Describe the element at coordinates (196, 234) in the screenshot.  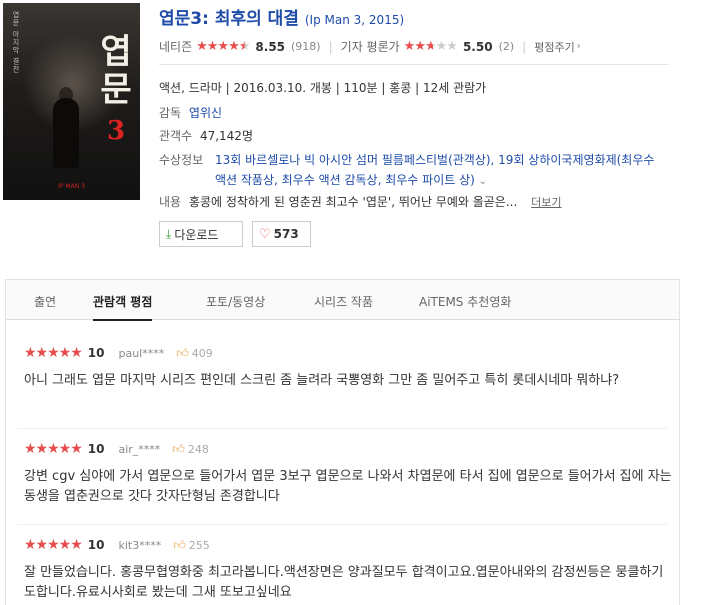
I see `download-label: 다운로드` at that location.